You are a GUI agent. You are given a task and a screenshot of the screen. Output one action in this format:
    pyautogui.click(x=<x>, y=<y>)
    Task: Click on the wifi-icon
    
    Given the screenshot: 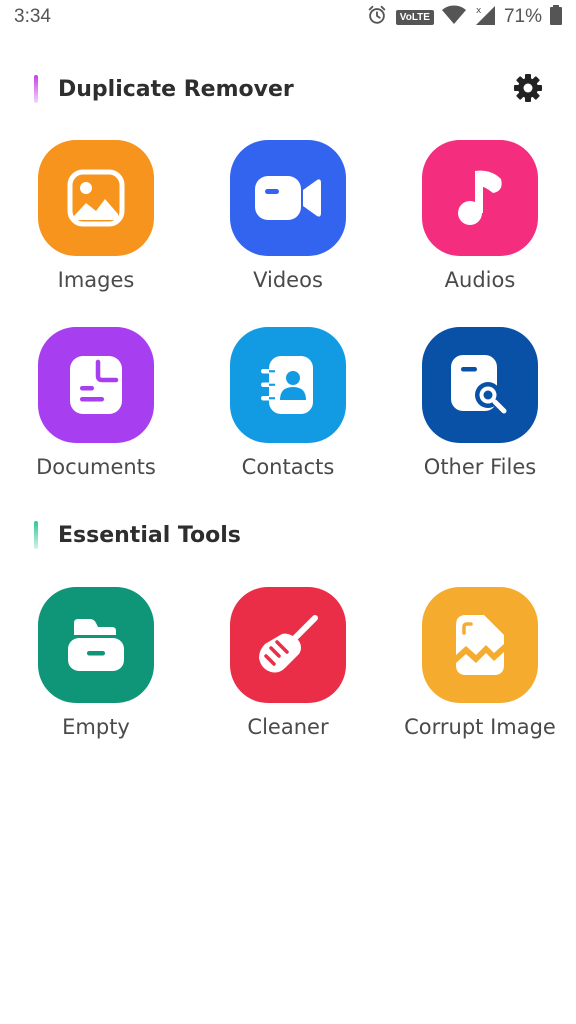 What is the action you would take?
    pyautogui.click(x=453, y=17)
    